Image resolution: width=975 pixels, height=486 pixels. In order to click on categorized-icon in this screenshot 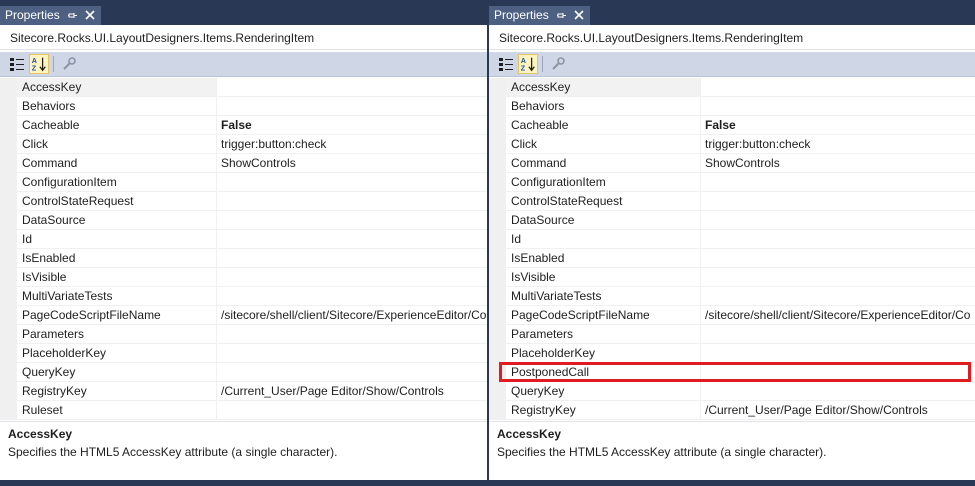, I will do `click(506, 64)`.